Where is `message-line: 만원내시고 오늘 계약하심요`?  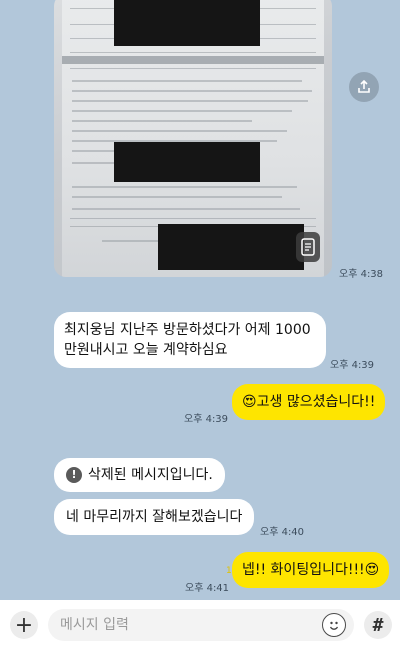
message-line: 만원내시고 오늘 계약하심요 is located at coordinates (146, 350).